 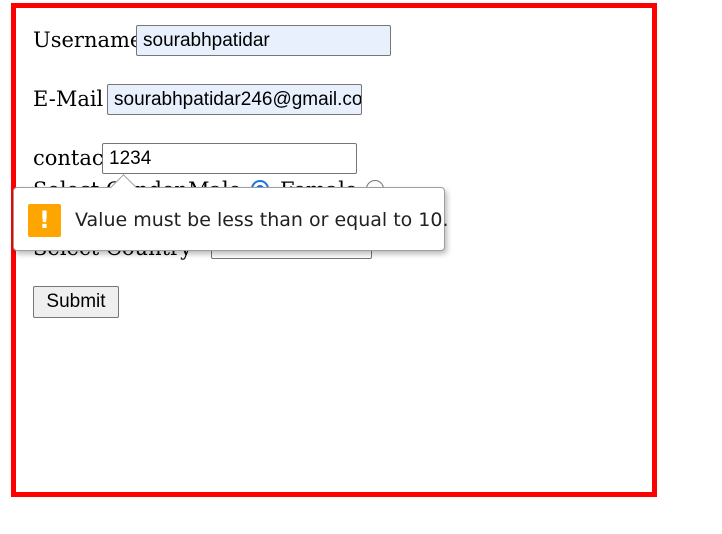 What do you see at coordinates (73, 158) in the screenshot?
I see `contact-label: contact` at bounding box center [73, 158].